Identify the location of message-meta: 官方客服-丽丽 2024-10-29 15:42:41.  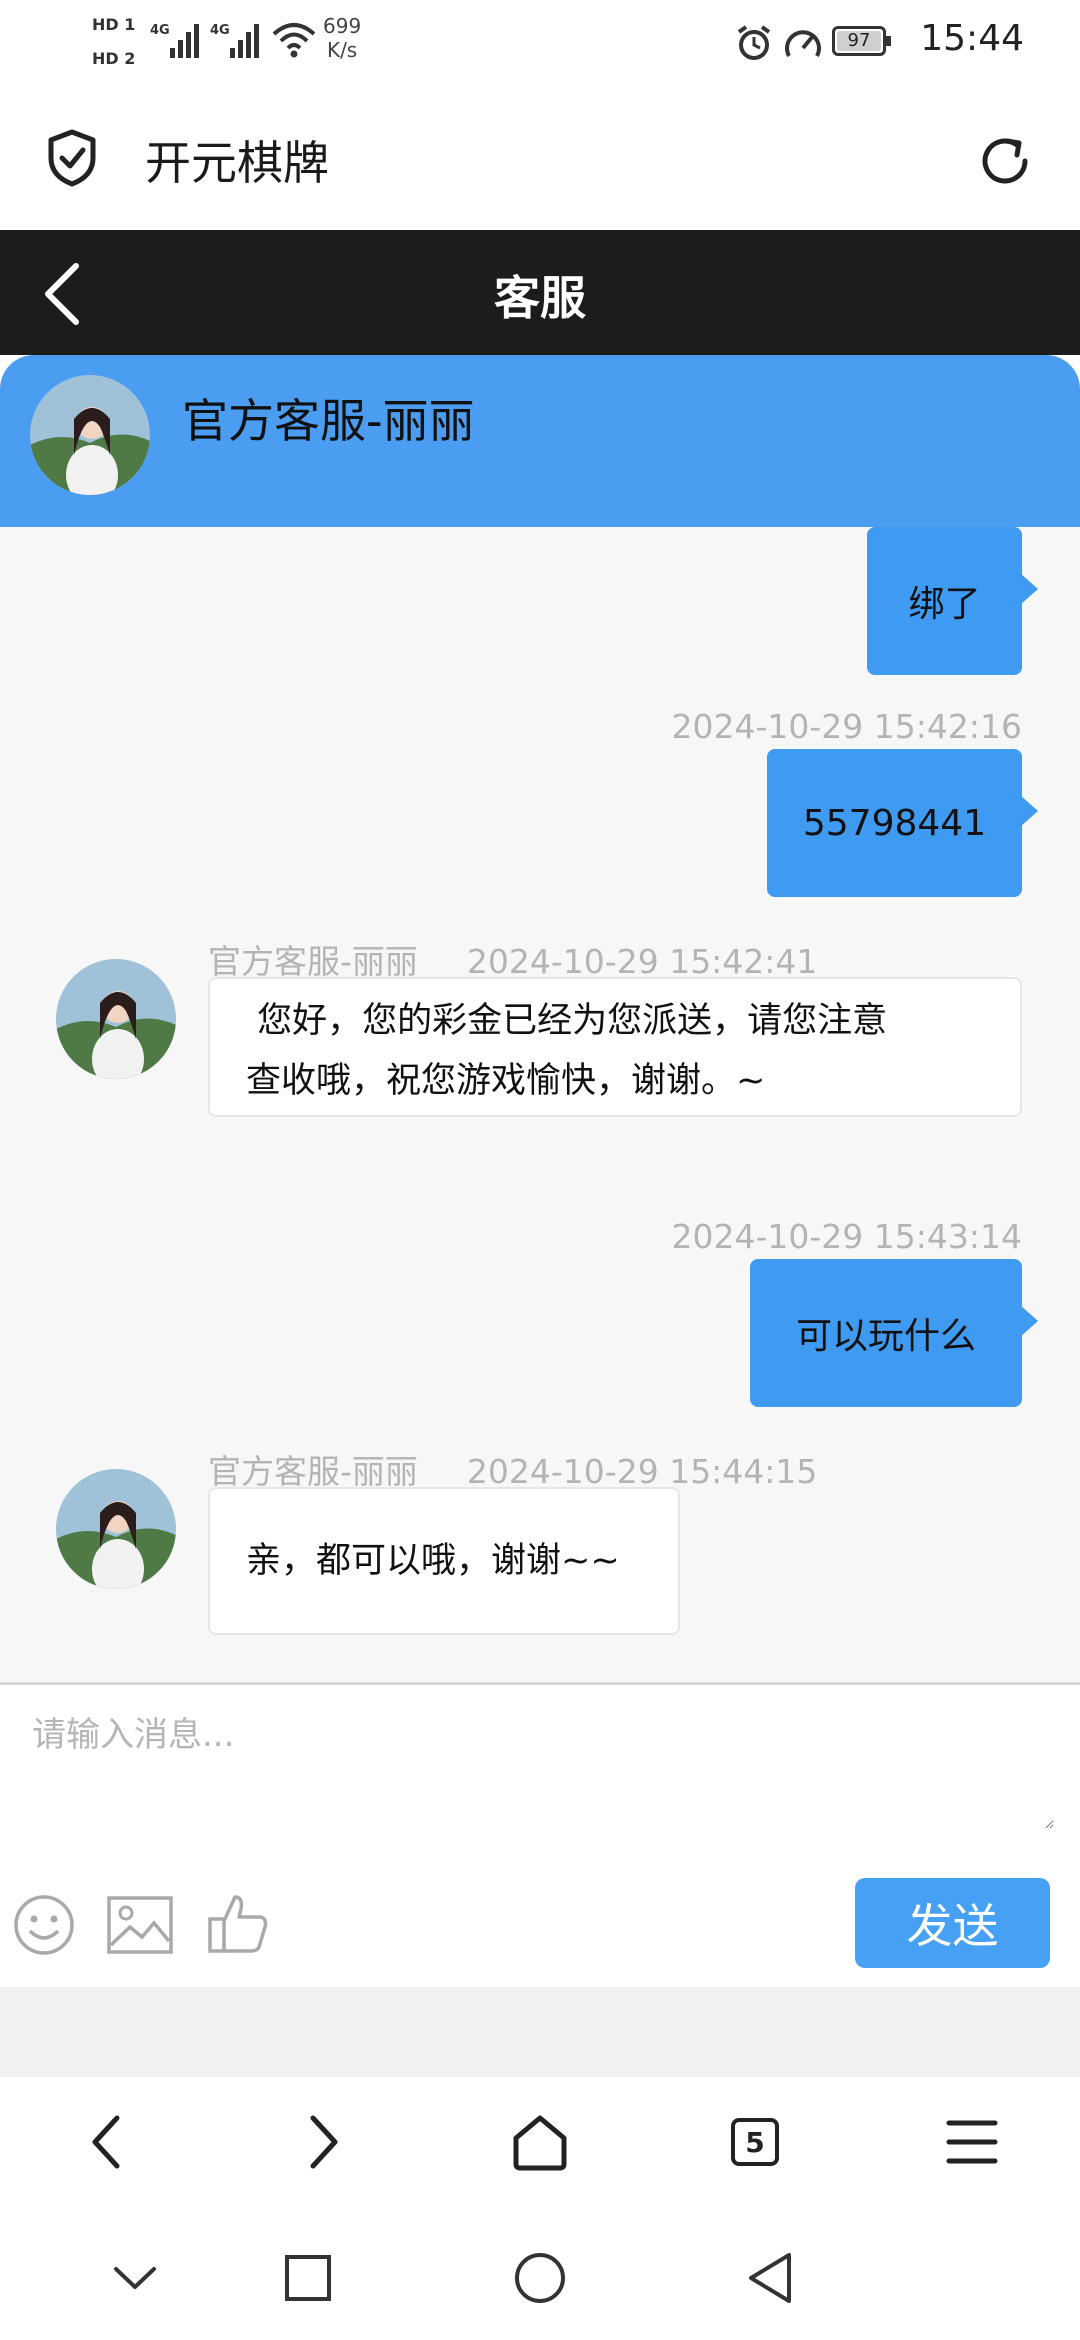
(512, 959).